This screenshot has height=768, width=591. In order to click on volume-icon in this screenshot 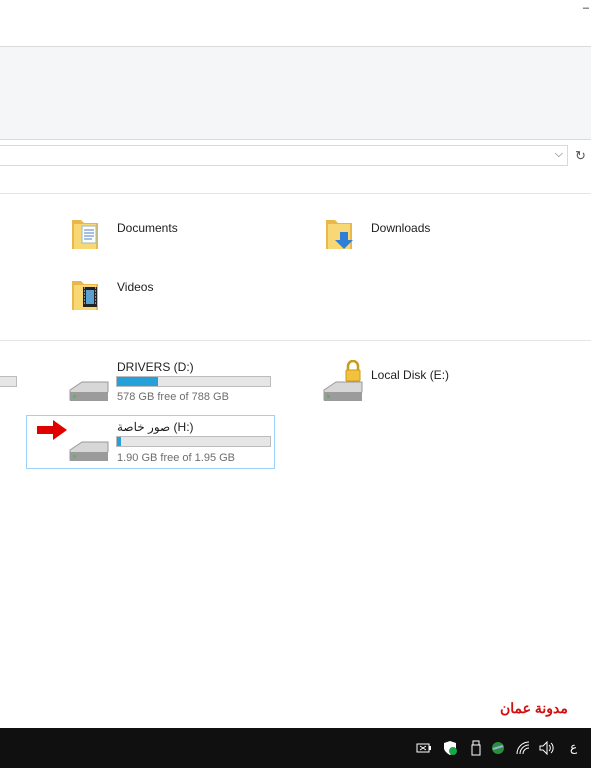, I will do `click(546, 748)`.